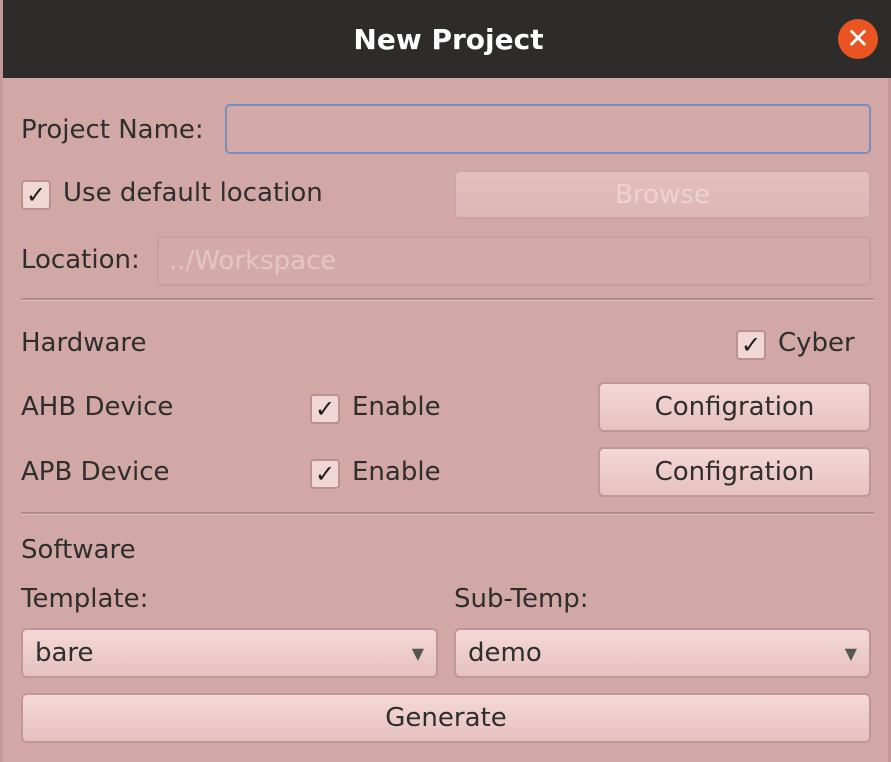 Image resolution: width=891 pixels, height=762 pixels. I want to click on apb-configuration-button: Configration, so click(734, 472).